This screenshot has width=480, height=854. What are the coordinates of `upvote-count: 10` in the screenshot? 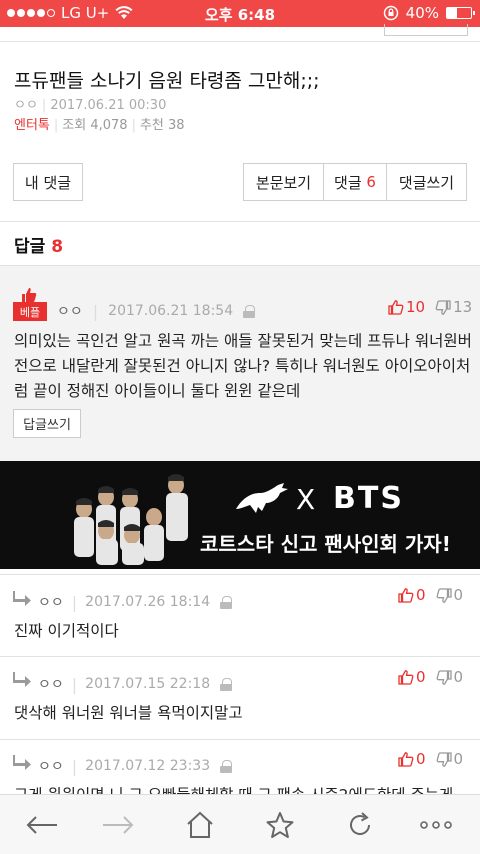 It's located at (416, 307).